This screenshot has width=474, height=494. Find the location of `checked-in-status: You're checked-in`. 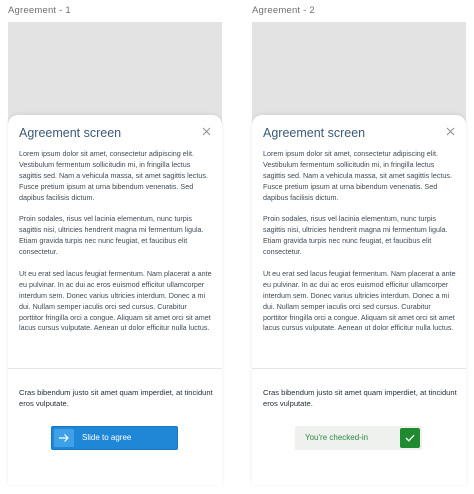

checked-in-status: You're checked-in is located at coordinates (358, 438).